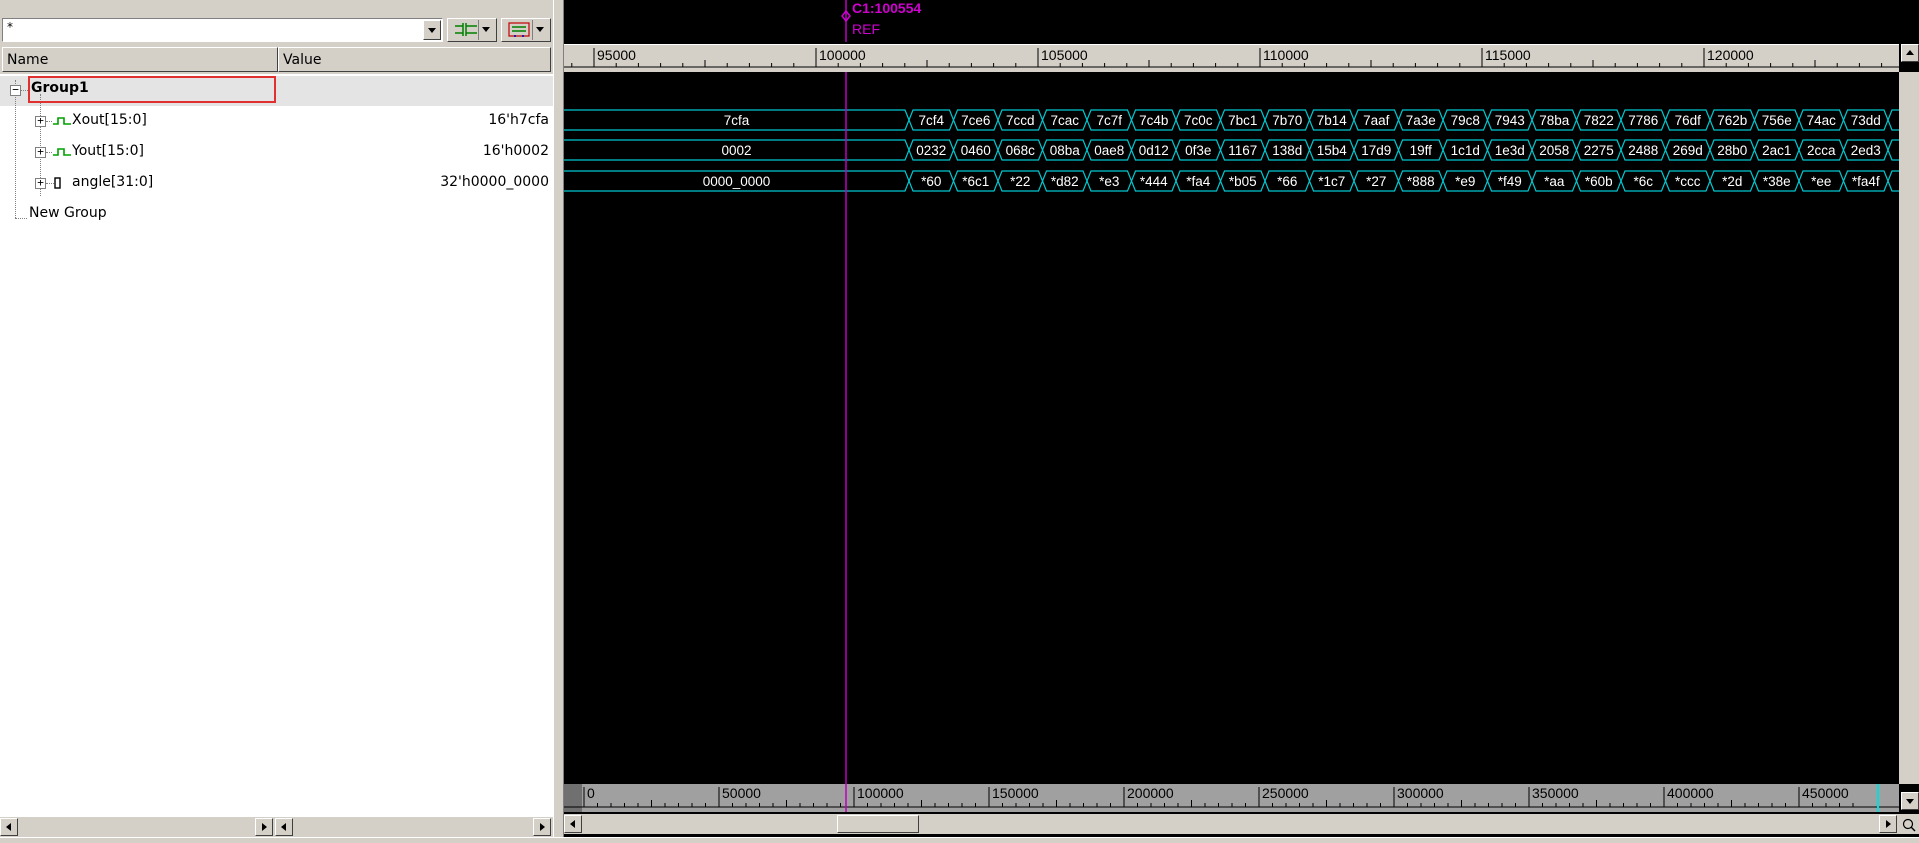  What do you see at coordinates (558, 421) in the screenshot?
I see `pane-splitter` at bounding box center [558, 421].